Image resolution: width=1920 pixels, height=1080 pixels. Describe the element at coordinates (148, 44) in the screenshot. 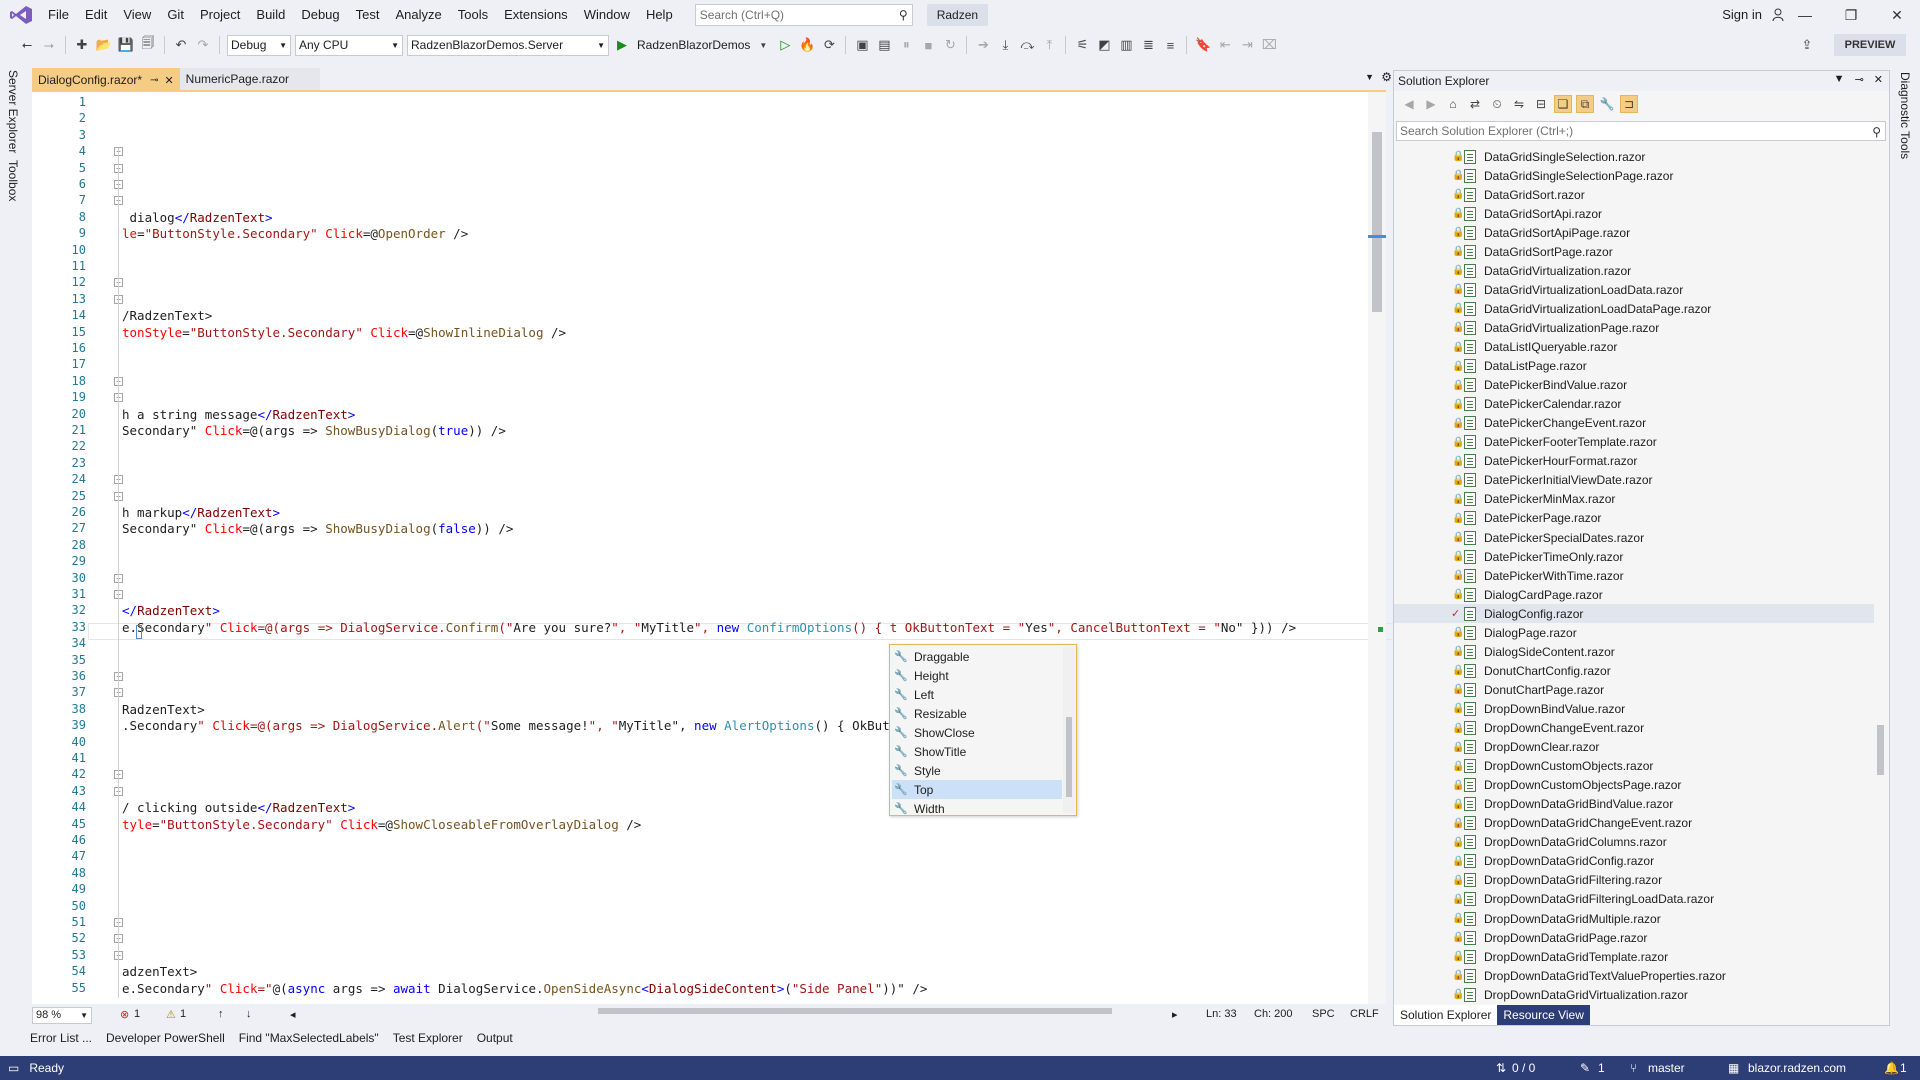

I see `save-all-icon: 🗐` at that location.